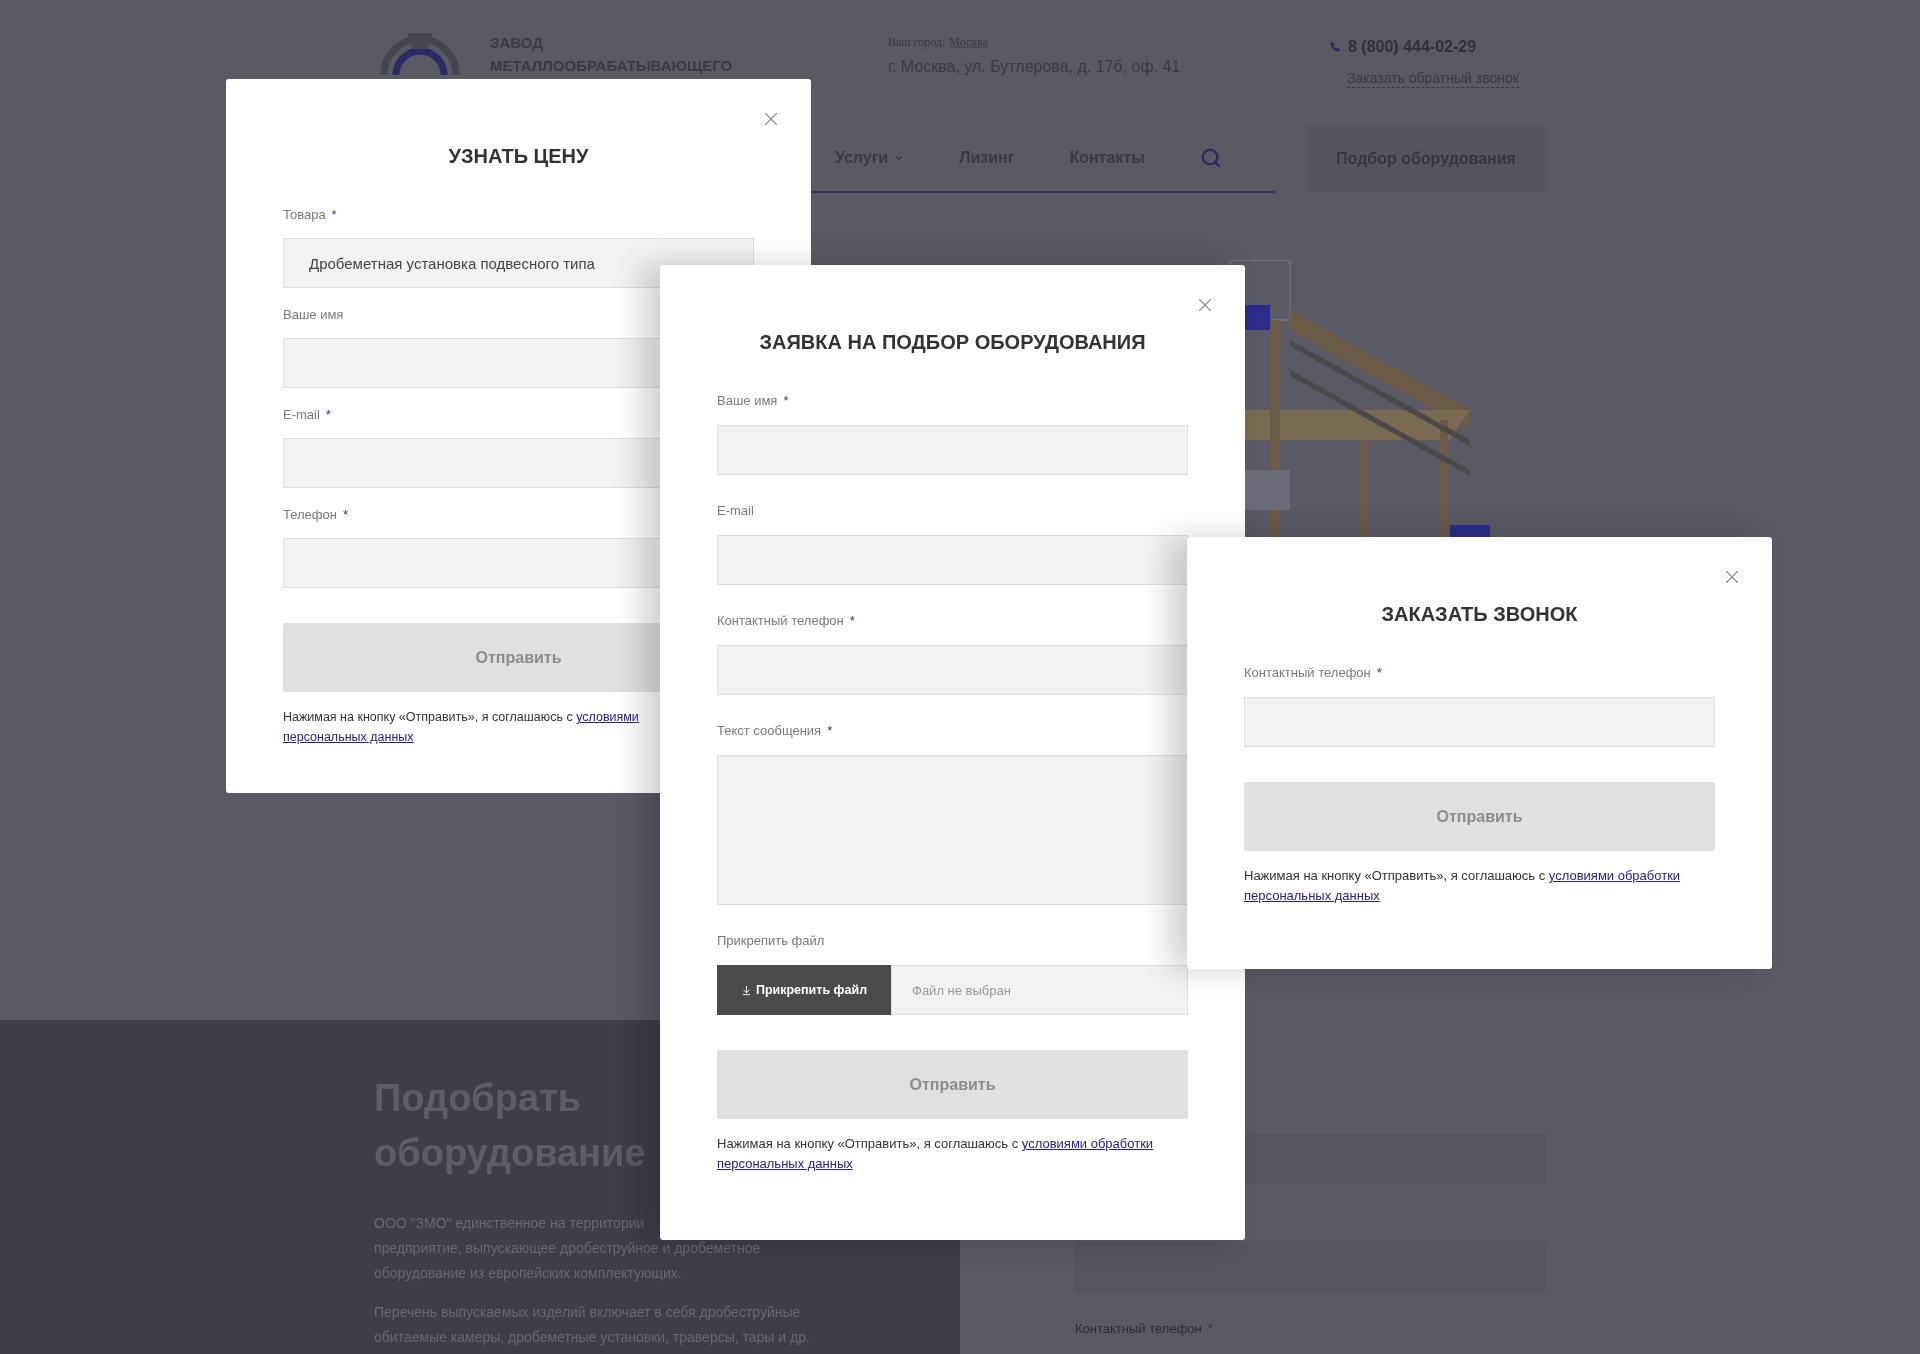 The image size is (1920, 1354). What do you see at coordinates (1210, 158) in the screenshot?
I see `search-icon` at bounding box center [1210, 158].